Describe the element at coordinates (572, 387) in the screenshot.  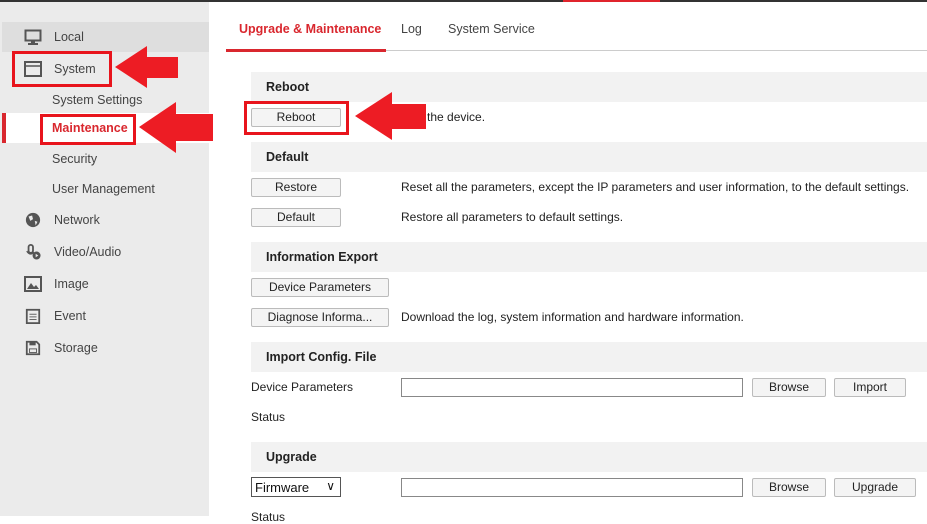
I see `import-file-input` at that location.